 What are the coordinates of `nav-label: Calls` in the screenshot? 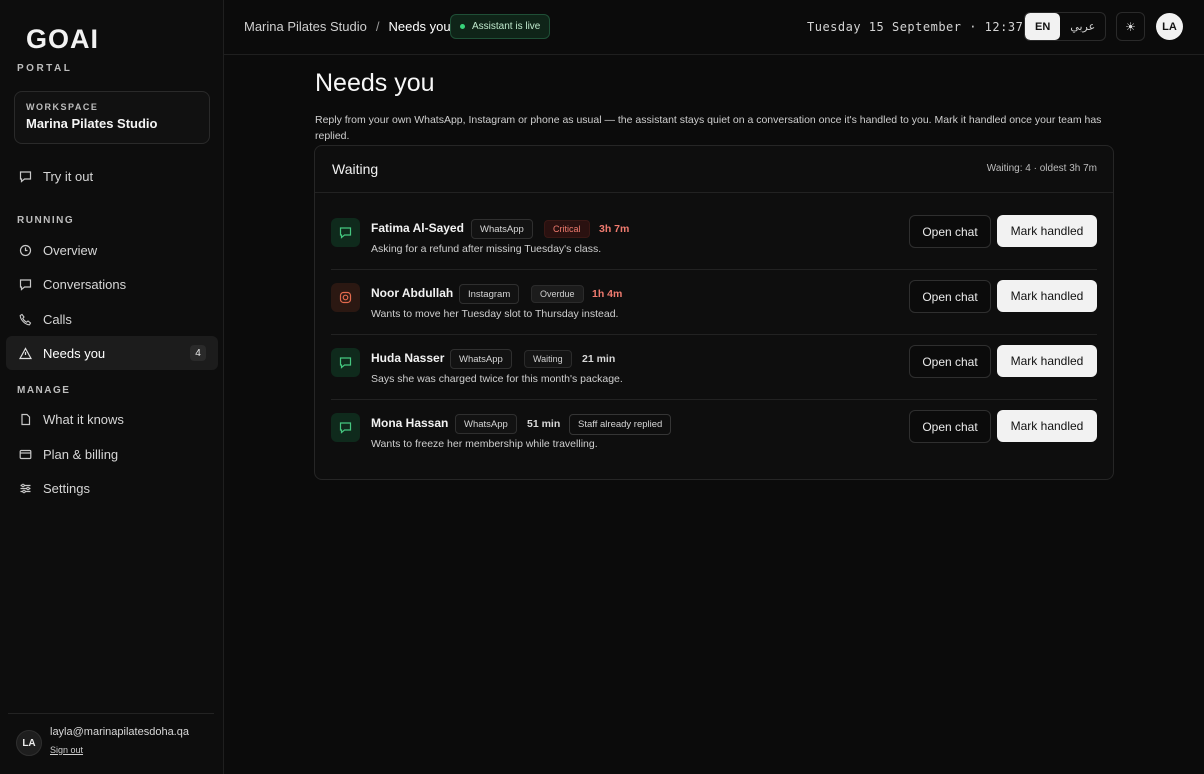 It's located at (57, 319).